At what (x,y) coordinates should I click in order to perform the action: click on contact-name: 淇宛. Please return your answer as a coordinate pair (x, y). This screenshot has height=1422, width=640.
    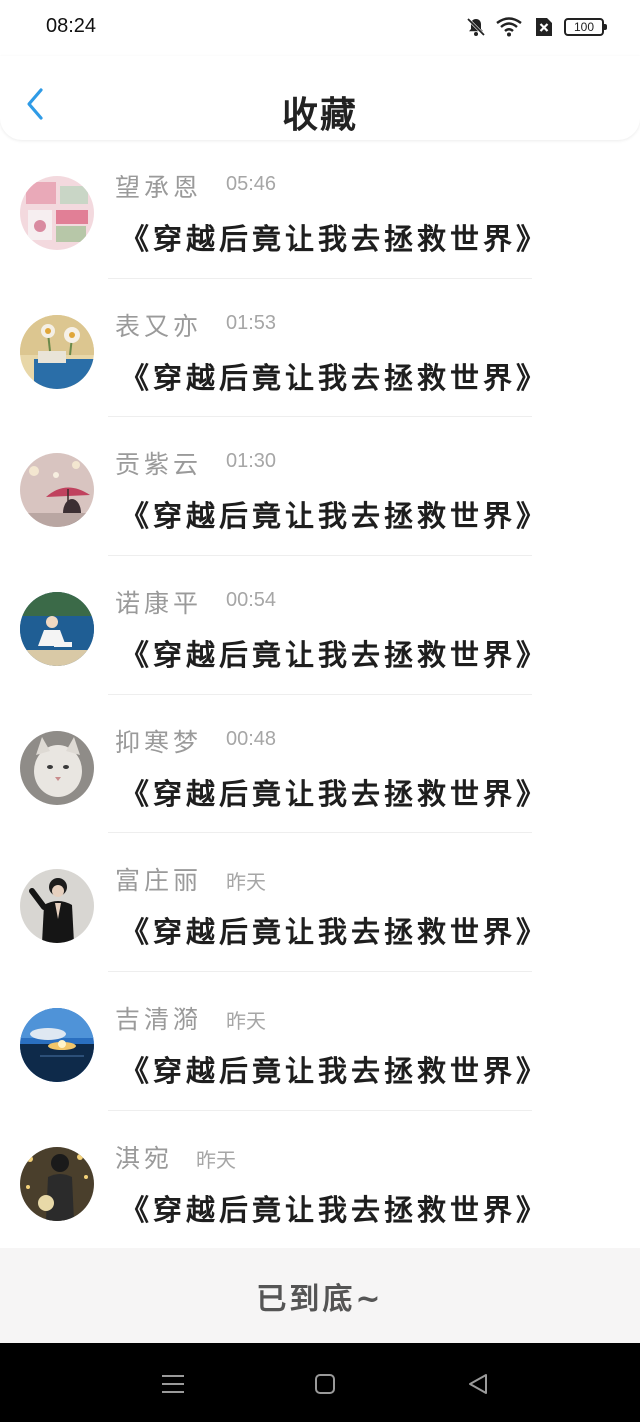
    Looking at the image, I should click on (144, 1158).